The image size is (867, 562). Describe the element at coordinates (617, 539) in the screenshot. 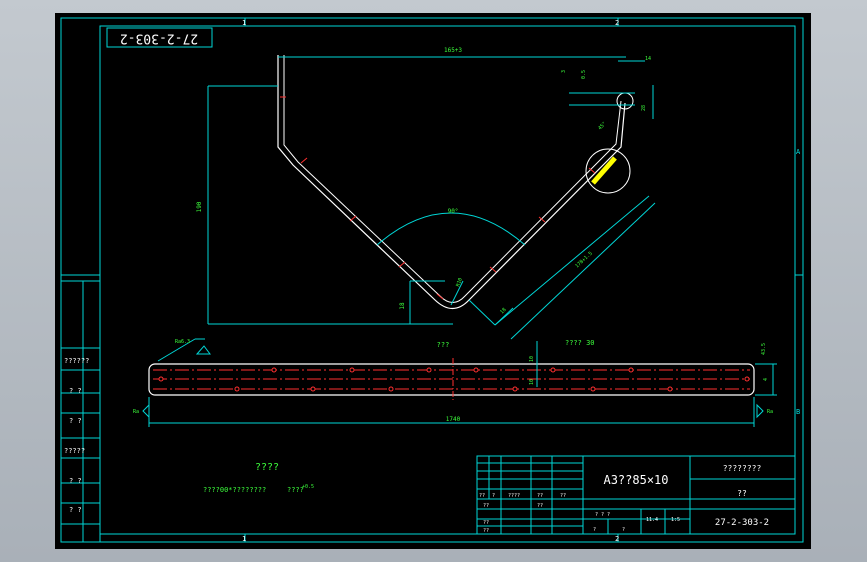

I see `zone-label-bottom-2: 2` at that location.